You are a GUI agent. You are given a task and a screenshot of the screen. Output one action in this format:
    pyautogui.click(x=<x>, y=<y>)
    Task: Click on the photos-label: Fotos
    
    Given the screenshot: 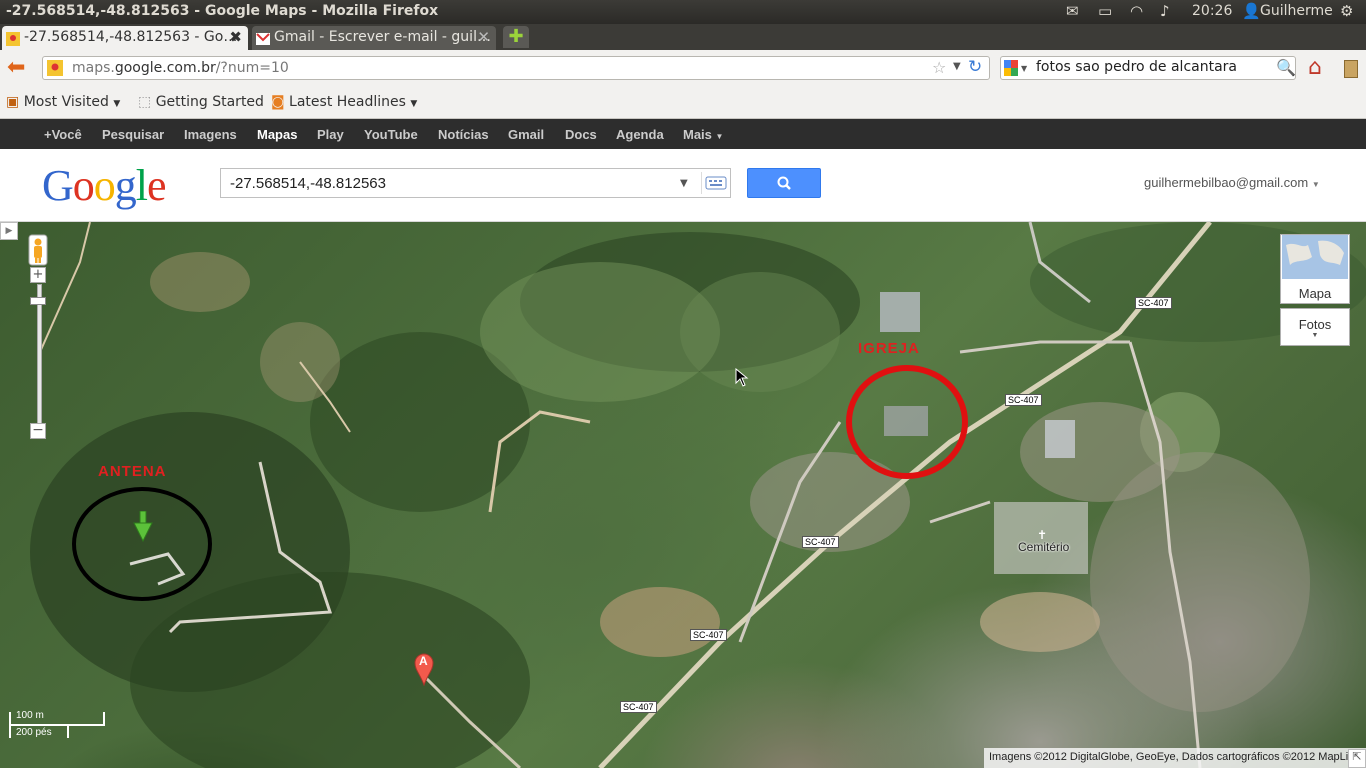 What is the action you would take?
    pyautogui.click(x=1315, y=324)
    